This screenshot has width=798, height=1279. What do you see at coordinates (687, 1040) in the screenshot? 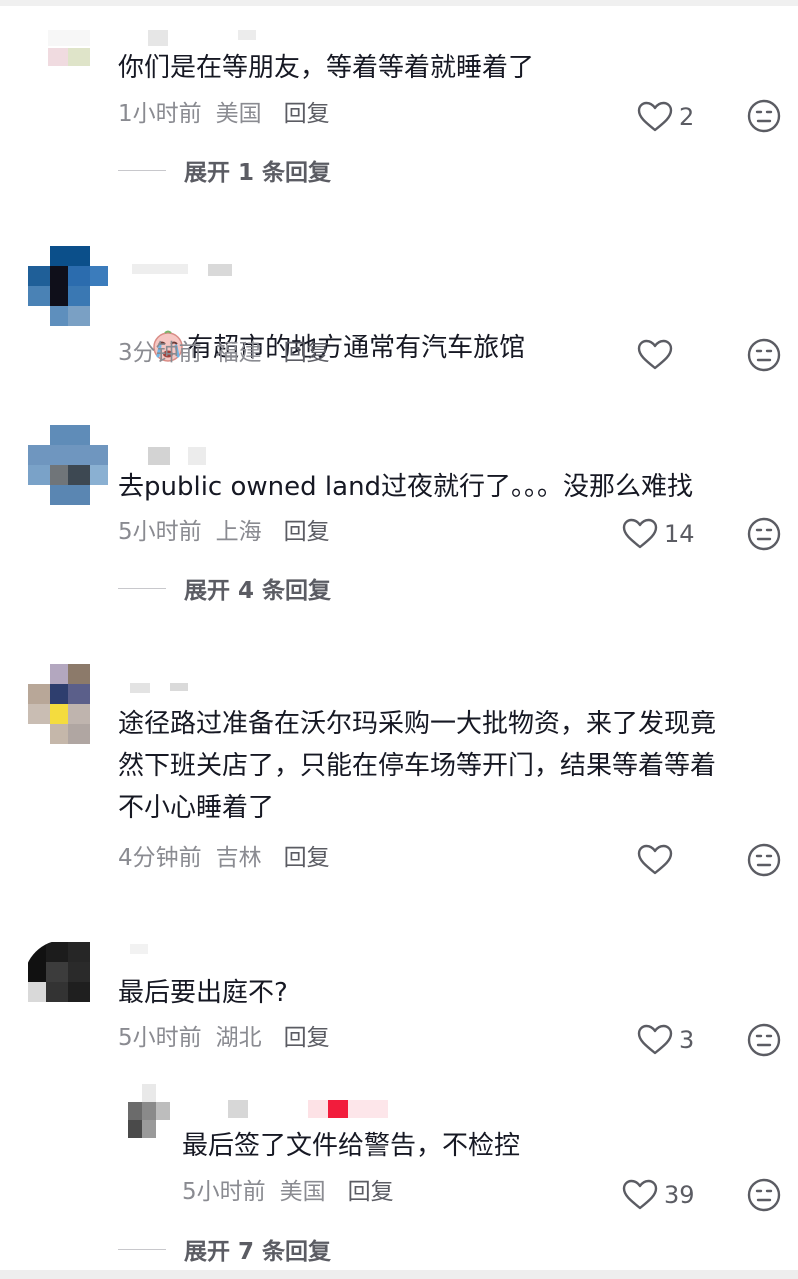
I see `like-count: 3` at bounding box center [687, 1040].